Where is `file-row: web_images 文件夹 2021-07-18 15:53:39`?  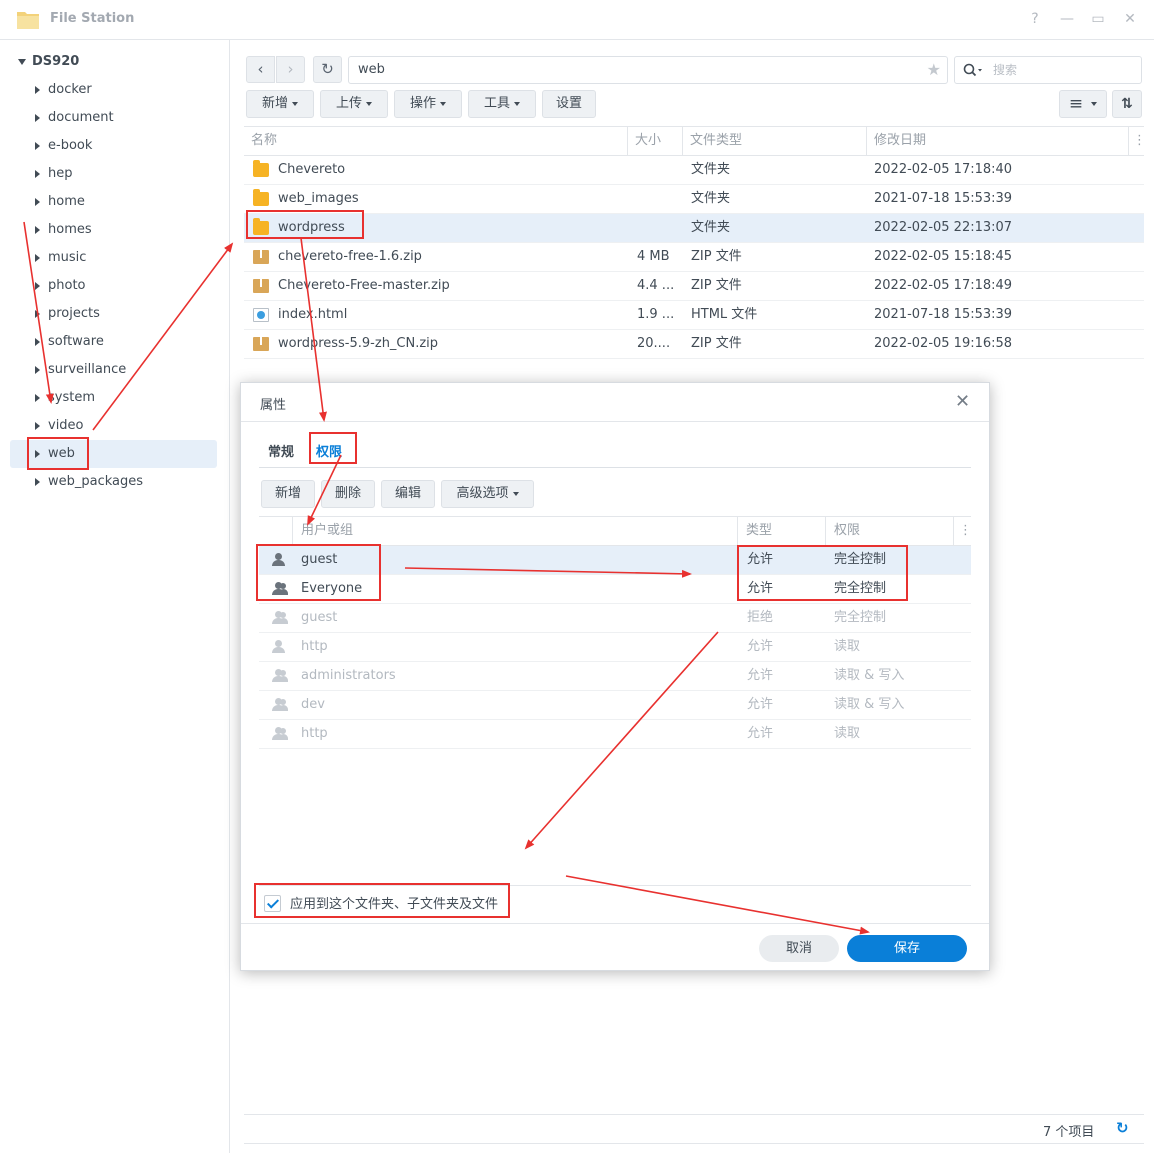
file-row: web_images 文件夹 2021-07-18 15:53:39 is located at coordinates (694, 199).